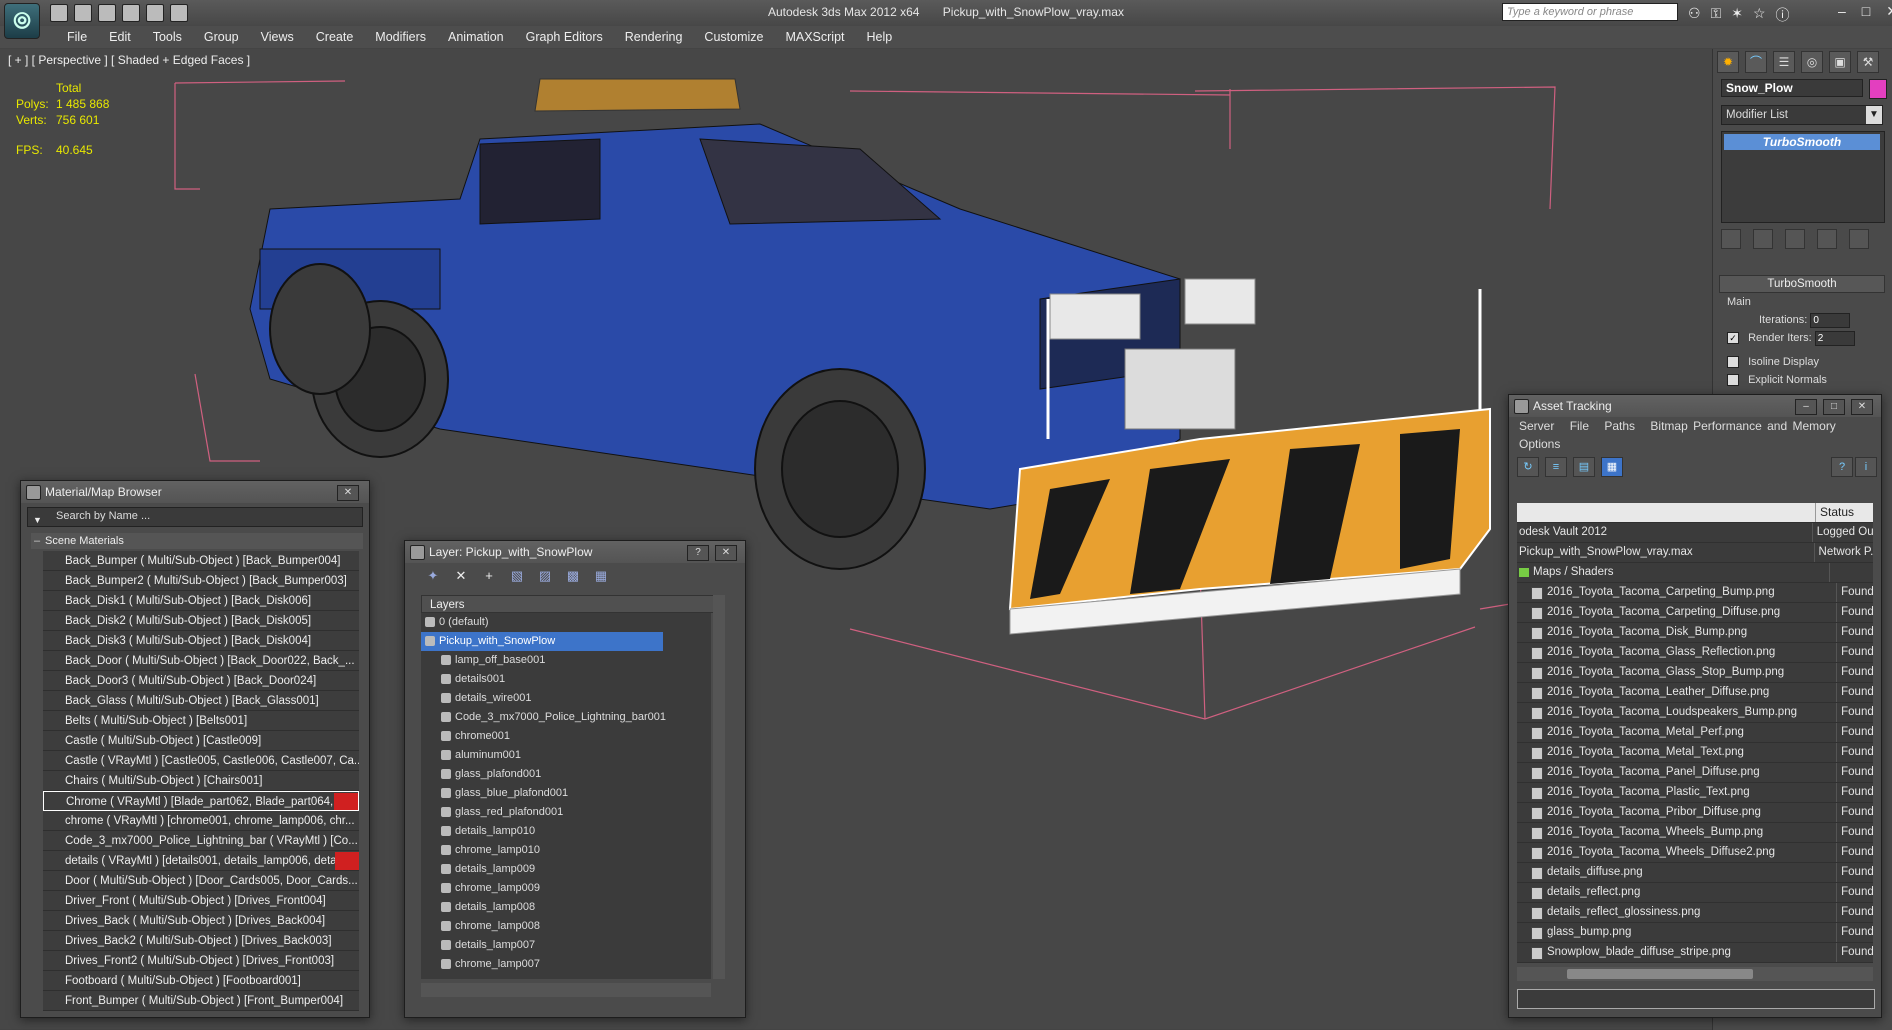 The image size is (1892, 1030). Describe the element at coordinates (1716, 15) in the screenshot. I see `key-icon: ⚿` at that location.